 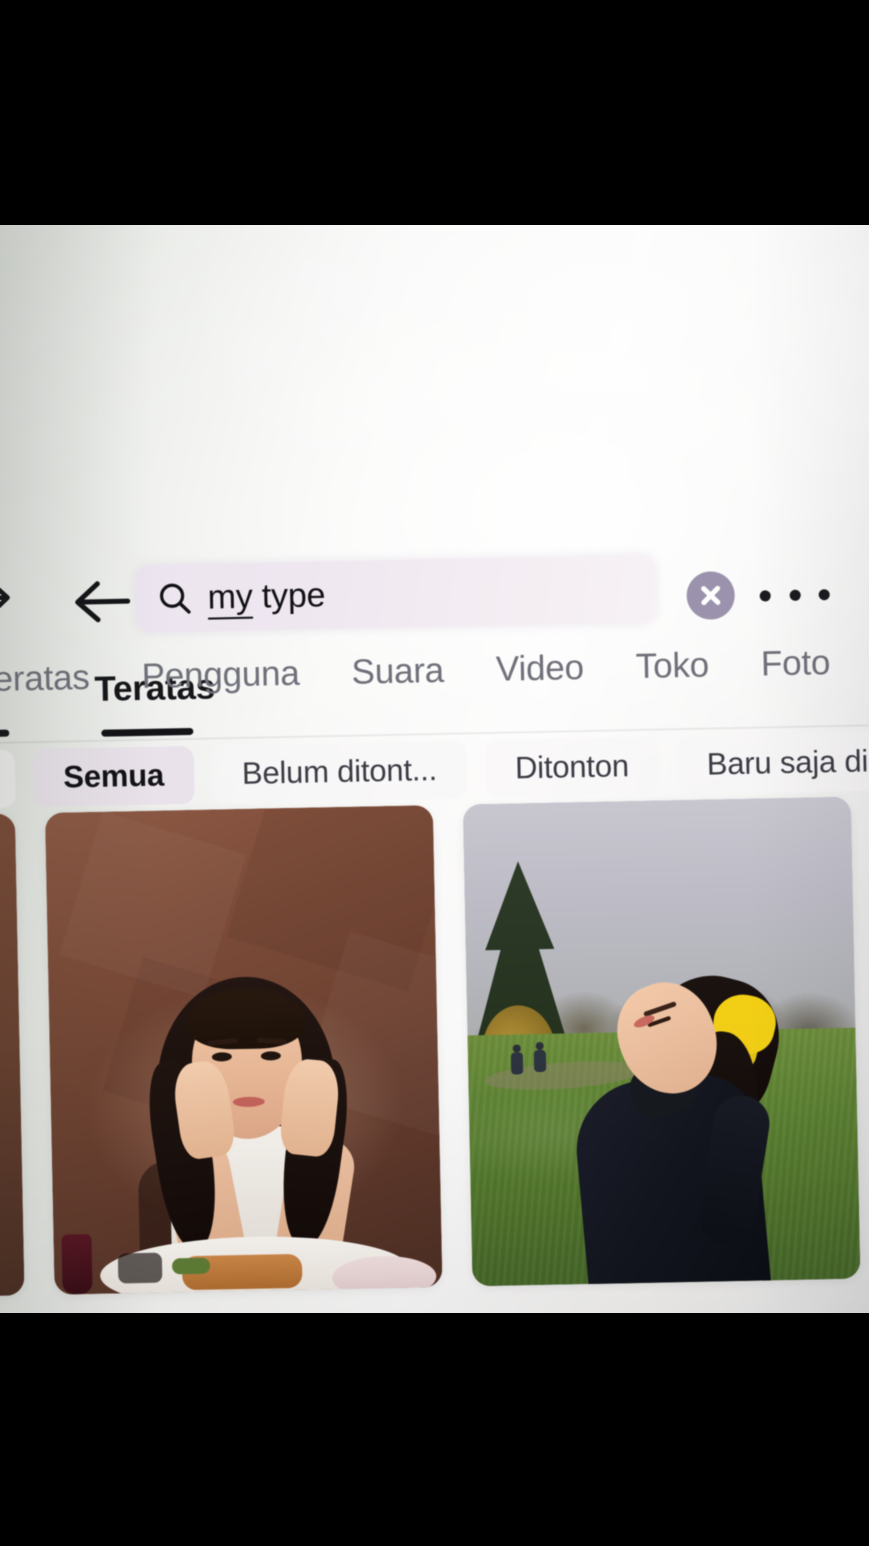 I want to click on filter-chip-label: Baru saja diunggah, so click(x=787, y=761).